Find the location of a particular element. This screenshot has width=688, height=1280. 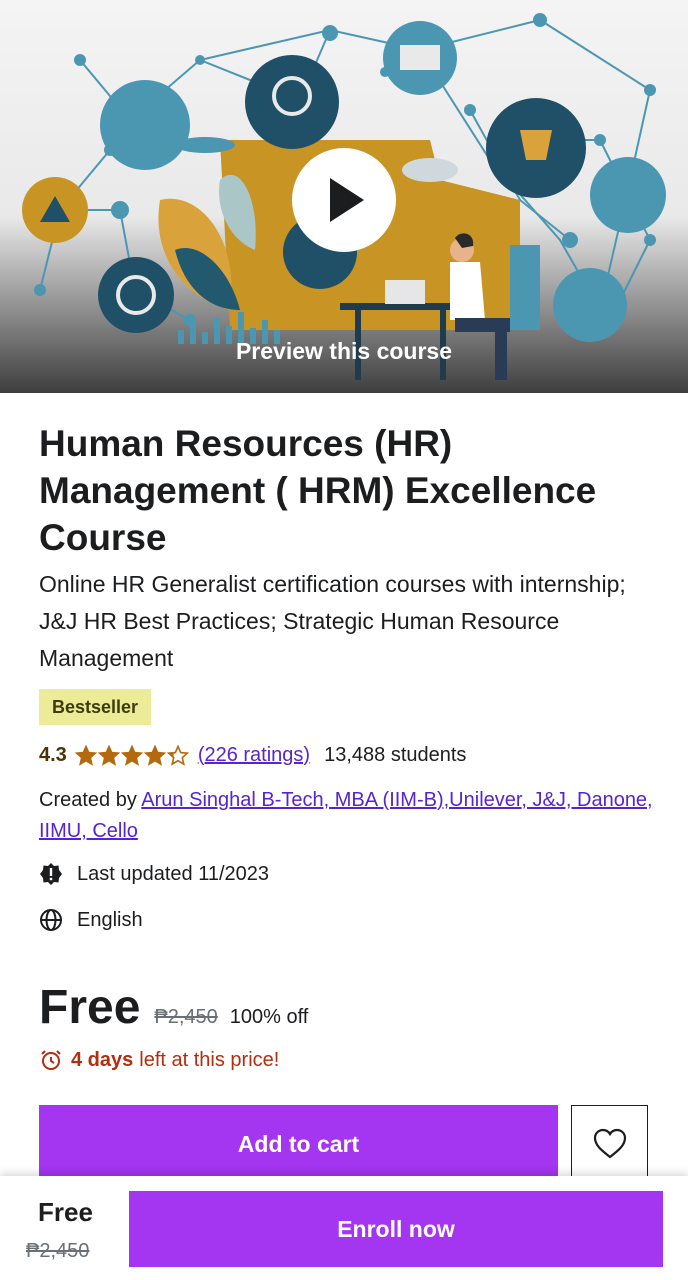

wishlist-button is located at coordinates (609, 1143).